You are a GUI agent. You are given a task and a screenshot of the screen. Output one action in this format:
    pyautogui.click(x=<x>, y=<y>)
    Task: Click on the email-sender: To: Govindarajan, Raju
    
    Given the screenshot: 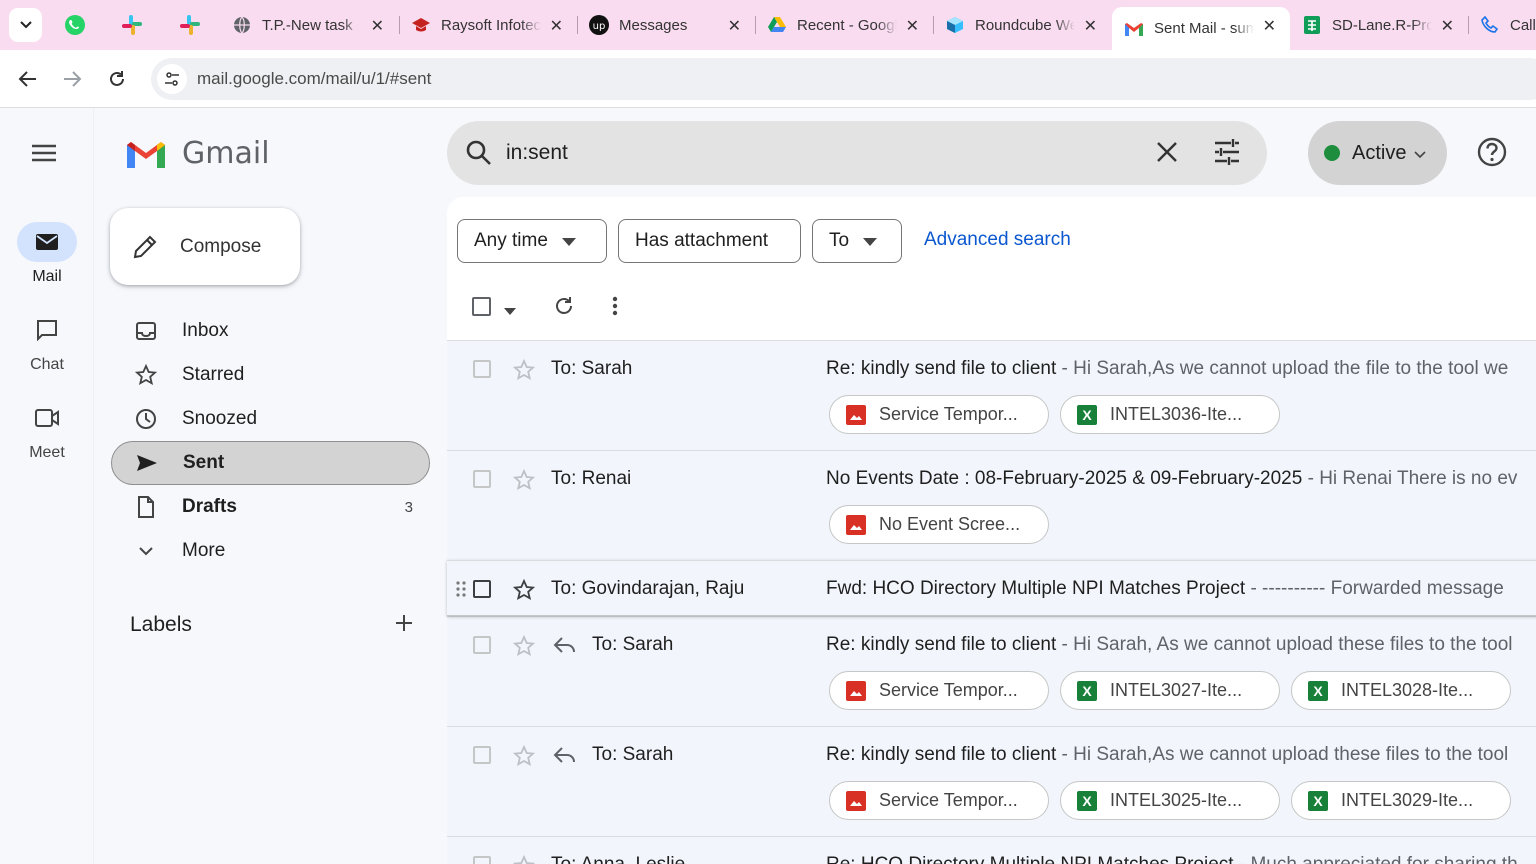 What is the action you would take?
    pyautogui.click(x=648, y=588)
    